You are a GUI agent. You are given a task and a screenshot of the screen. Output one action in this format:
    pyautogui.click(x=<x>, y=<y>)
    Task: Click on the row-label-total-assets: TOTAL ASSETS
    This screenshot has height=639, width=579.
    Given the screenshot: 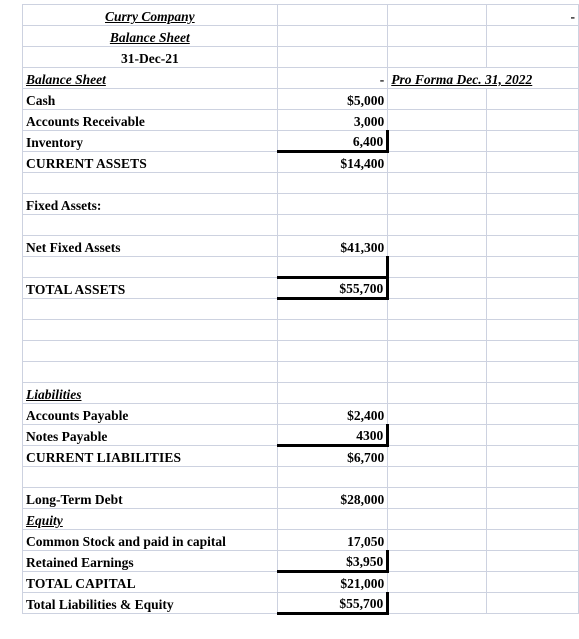 What is the action you would take?
    pyautogui.click(x=150, y=288)
    